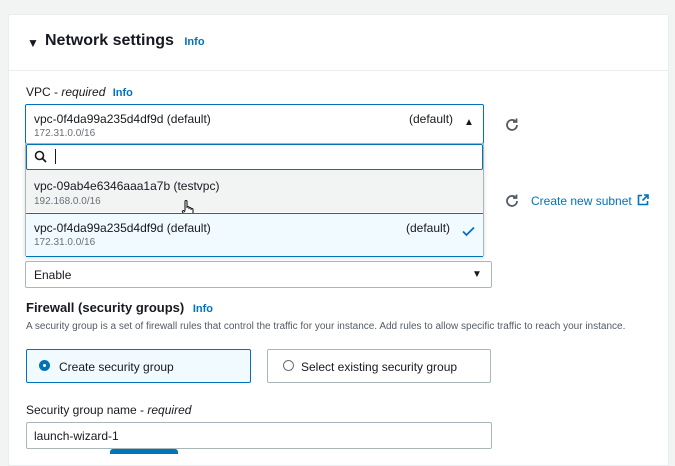 This screenshot has width=675, height=466. I want to click on refresh-vpc-icon, so click(512, 125).